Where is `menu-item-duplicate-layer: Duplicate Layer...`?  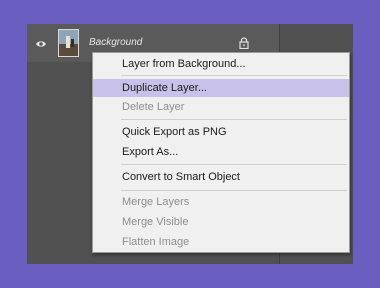 menu-item-duplicate-layer: Duplicate Layer... is located at coordinates (221, 88).